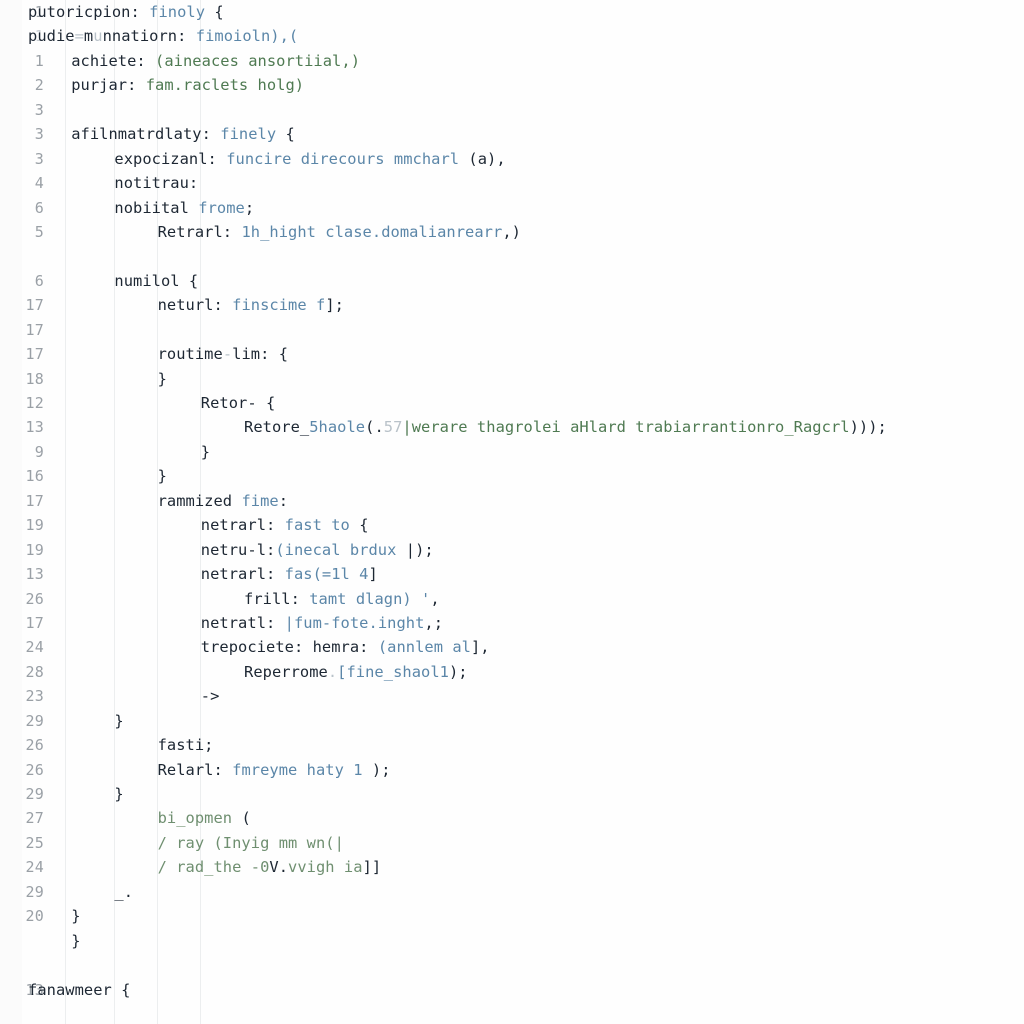 The width and height of the screenshot is (1024, 1024). Describe the element at coordinates (79, 990) in the screenshot. I see `code-text: fanawmeer {` at that location.